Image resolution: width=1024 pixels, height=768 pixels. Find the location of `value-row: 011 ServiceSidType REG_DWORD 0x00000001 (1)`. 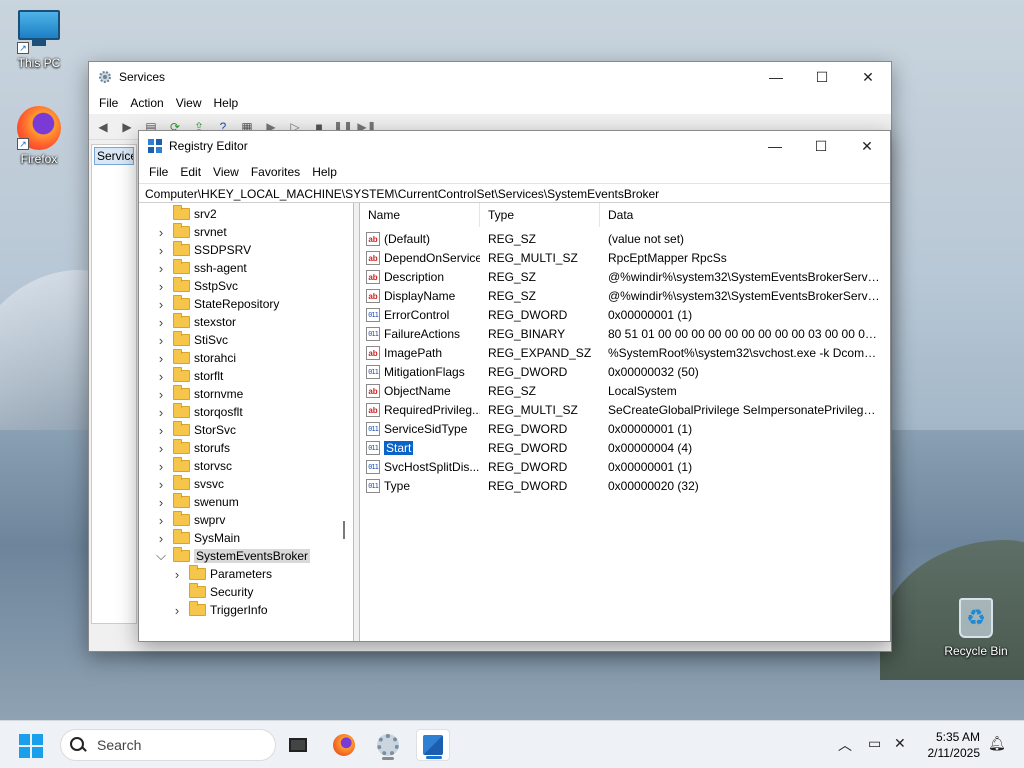

value-row: 011 ServiceSidType REG_DWORD 0x00000001 (1) is located at coordinates (625, 428).